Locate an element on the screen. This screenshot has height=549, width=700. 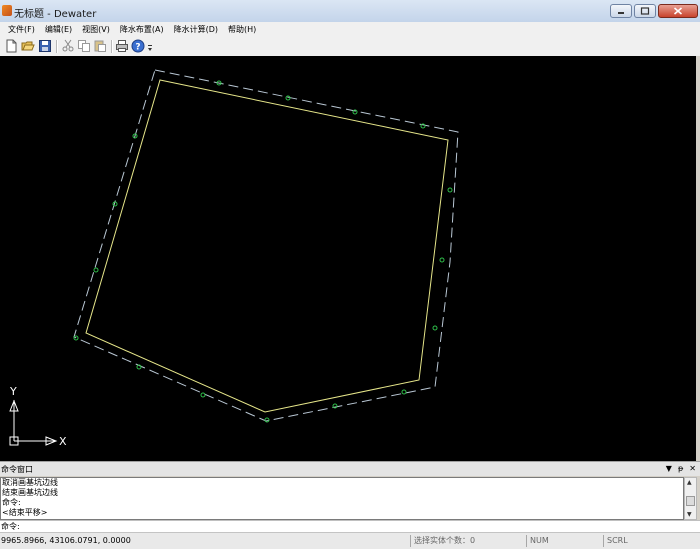
maximize-icon is located at coordinates (645, 11).